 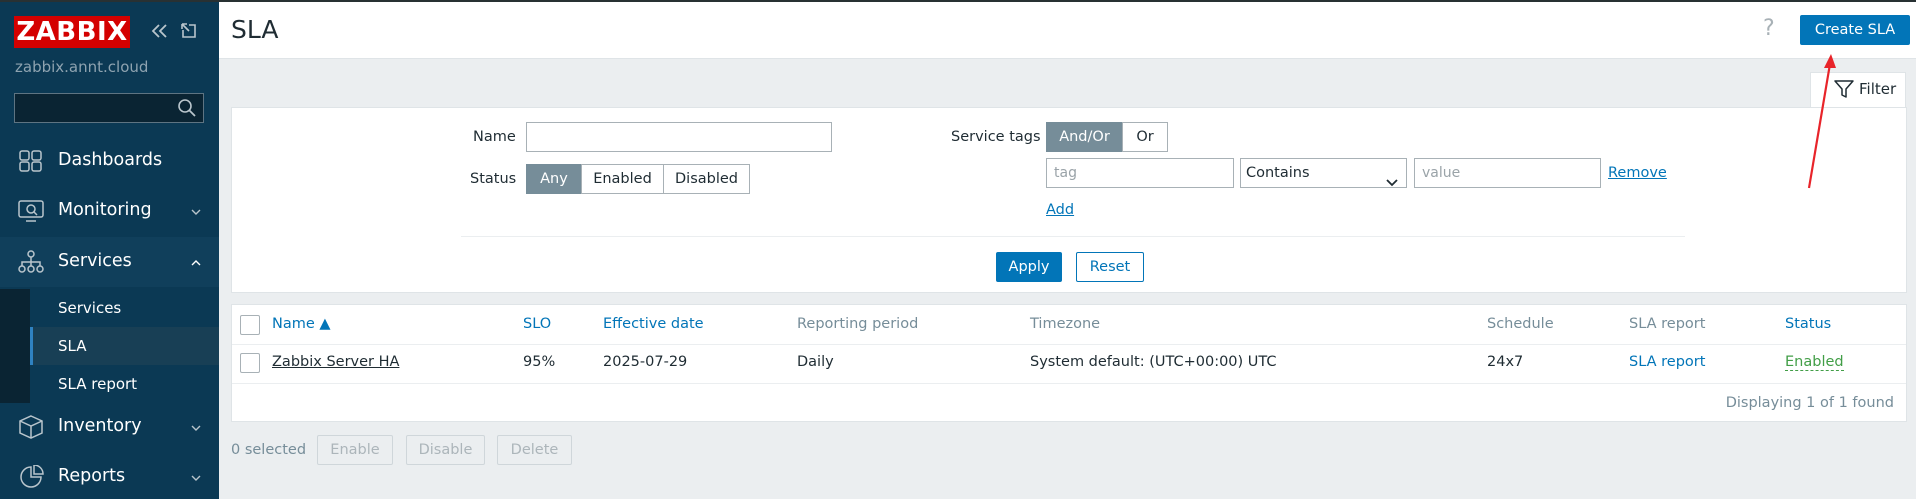 What do you see at coordinates (679, 137) in the screenshot?
I see `name-input` at bounding box center [679, 137].